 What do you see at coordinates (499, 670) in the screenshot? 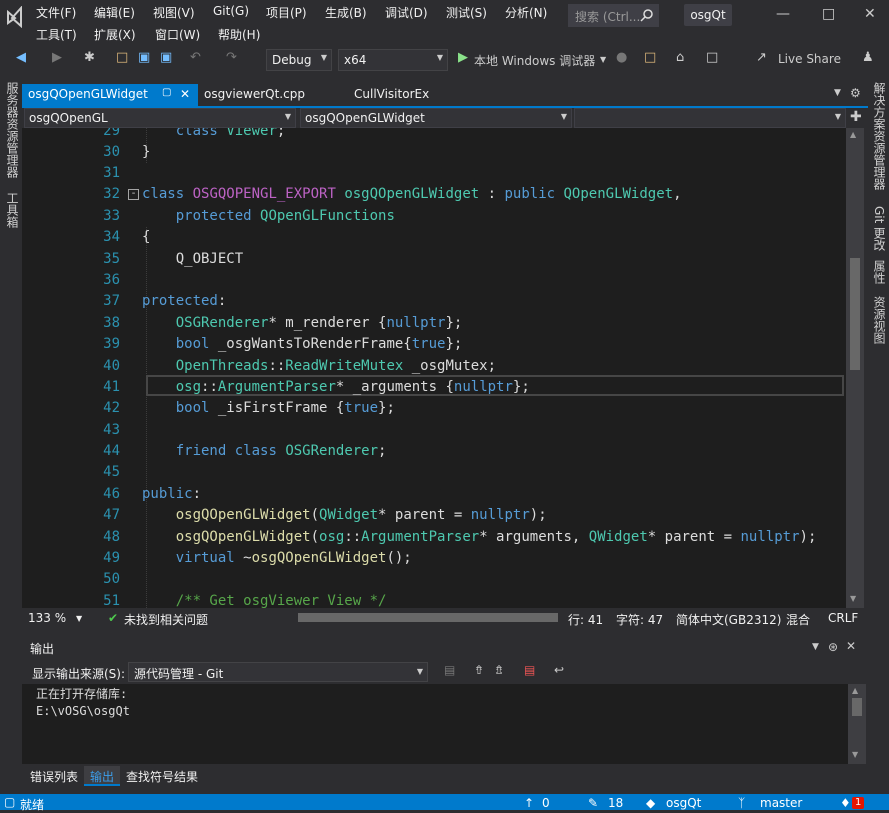
I see `next-message-icon: ⇯` at bounding box center [499, 670].